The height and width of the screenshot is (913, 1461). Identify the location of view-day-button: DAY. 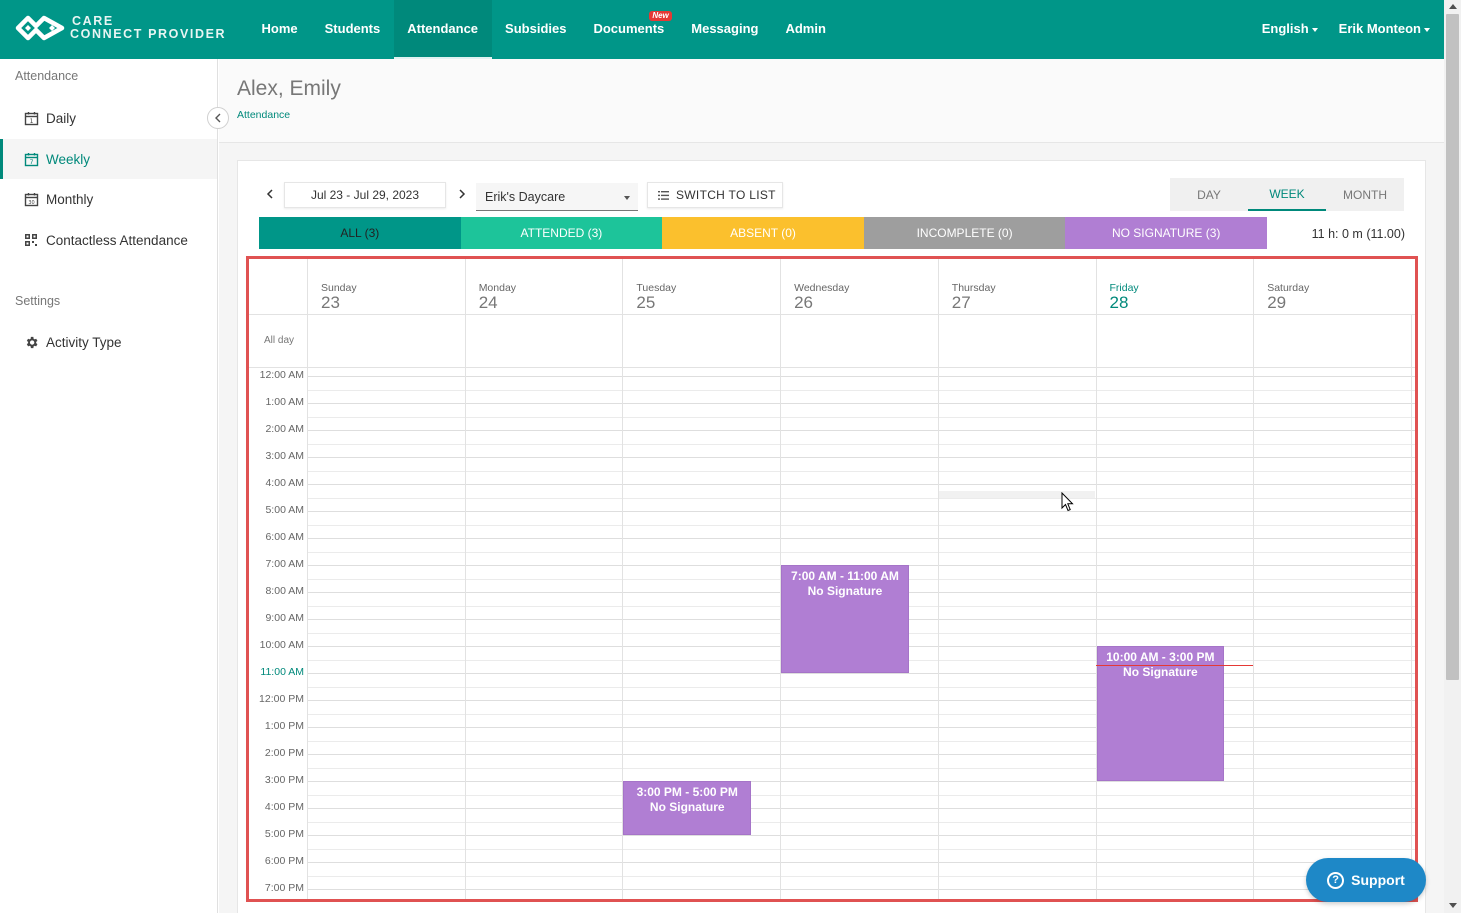
(1209, 194).